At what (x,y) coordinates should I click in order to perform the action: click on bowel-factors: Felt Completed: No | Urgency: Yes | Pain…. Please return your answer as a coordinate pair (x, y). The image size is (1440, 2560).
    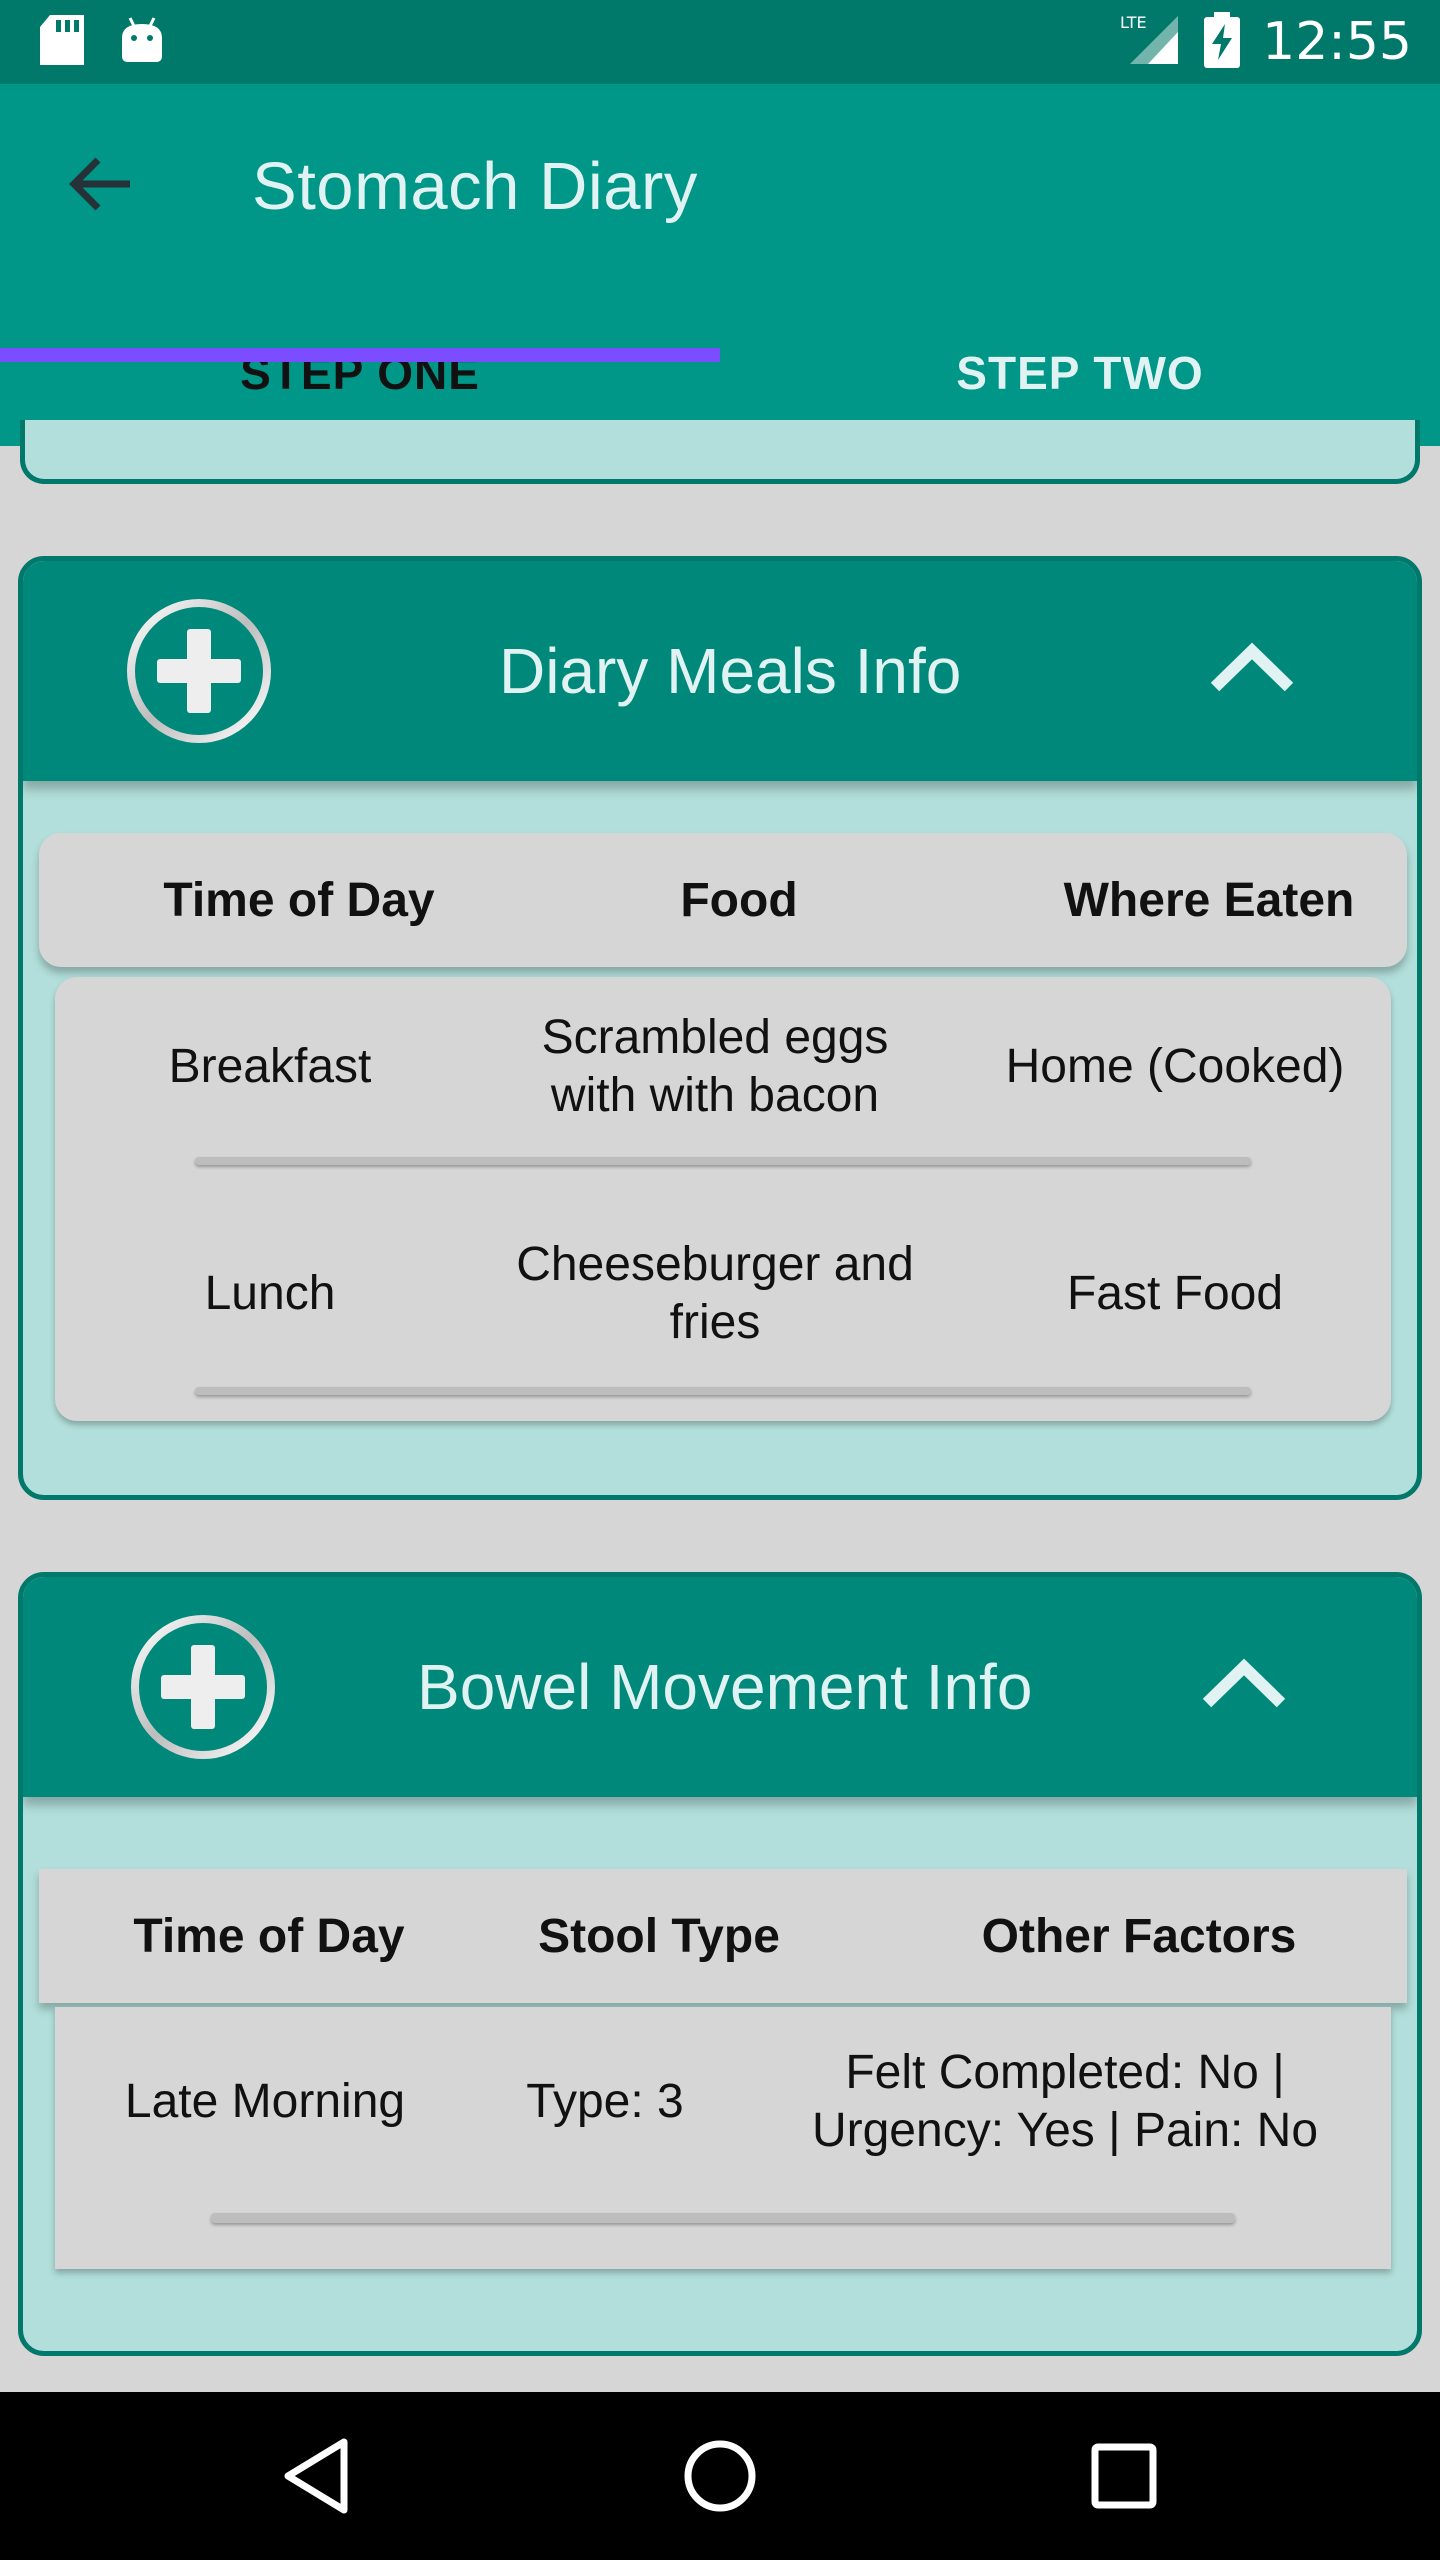
    Looking at the image, I should click on (1065, 2101).